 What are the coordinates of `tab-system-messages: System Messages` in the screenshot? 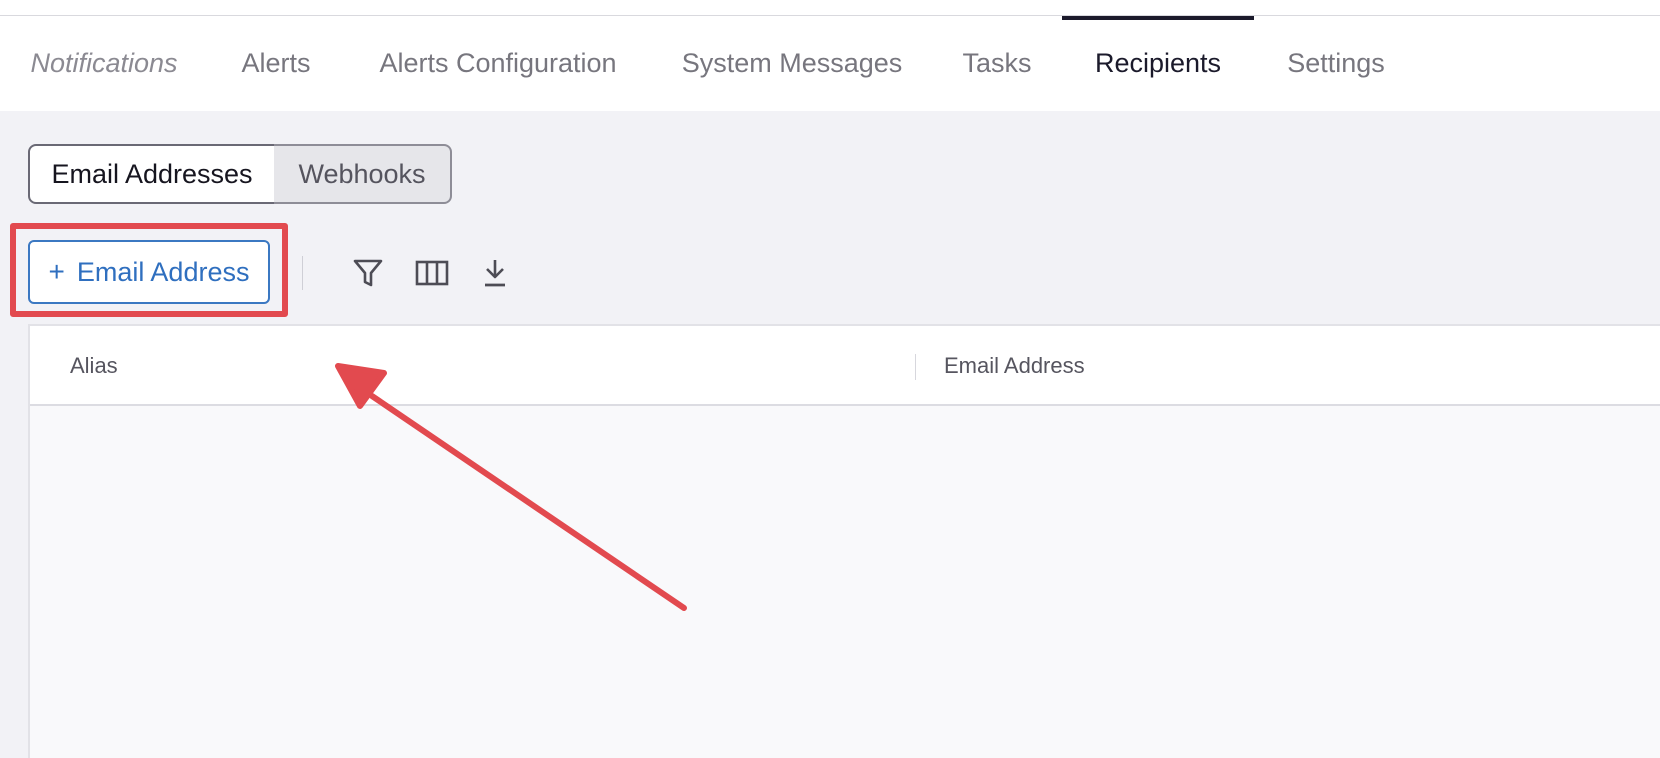 It's located at (792, 63).